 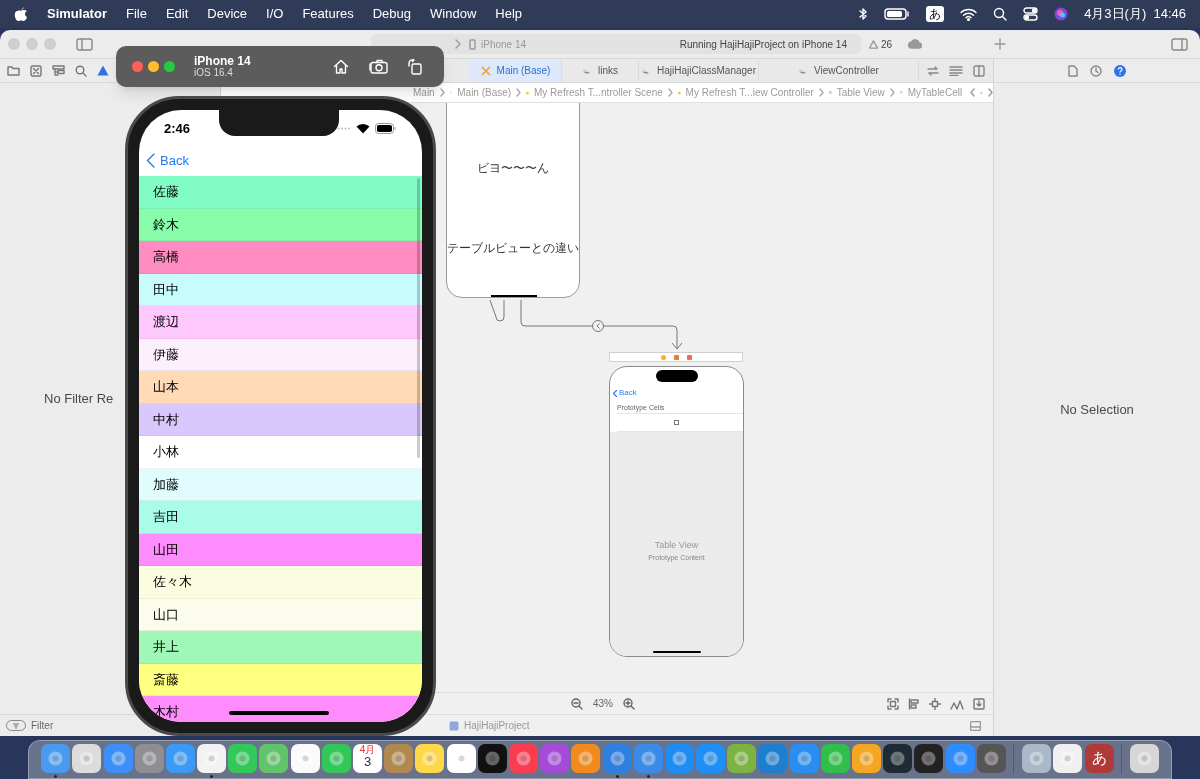 What do you see at coordinates (1135, 14) in the screenshot?
I see `menu-bar-clock: 4月3日(月) 14:46` at bounding box center [1135, 14].